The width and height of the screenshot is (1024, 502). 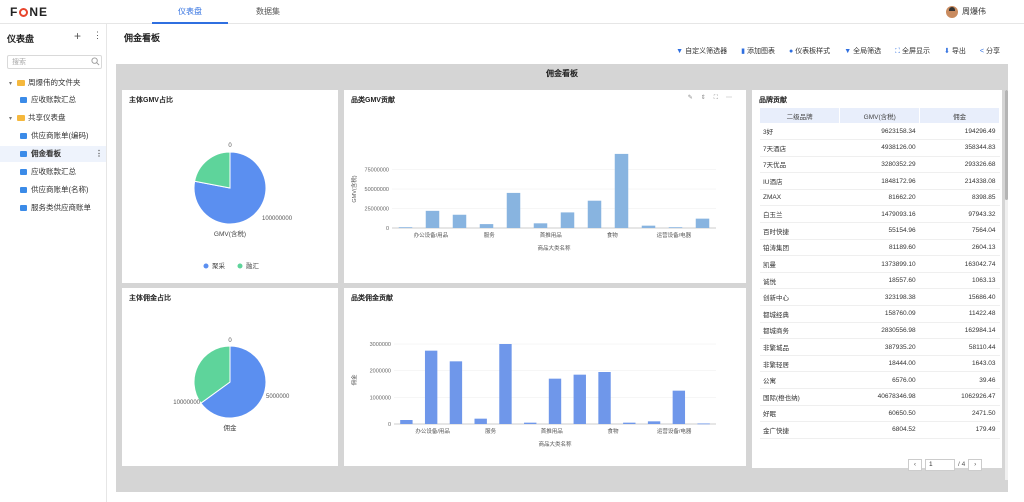 What do you see at coordinates (1006, 285) in the screenshot?
I see `scrollbar` at bounding box center [1006, 285].